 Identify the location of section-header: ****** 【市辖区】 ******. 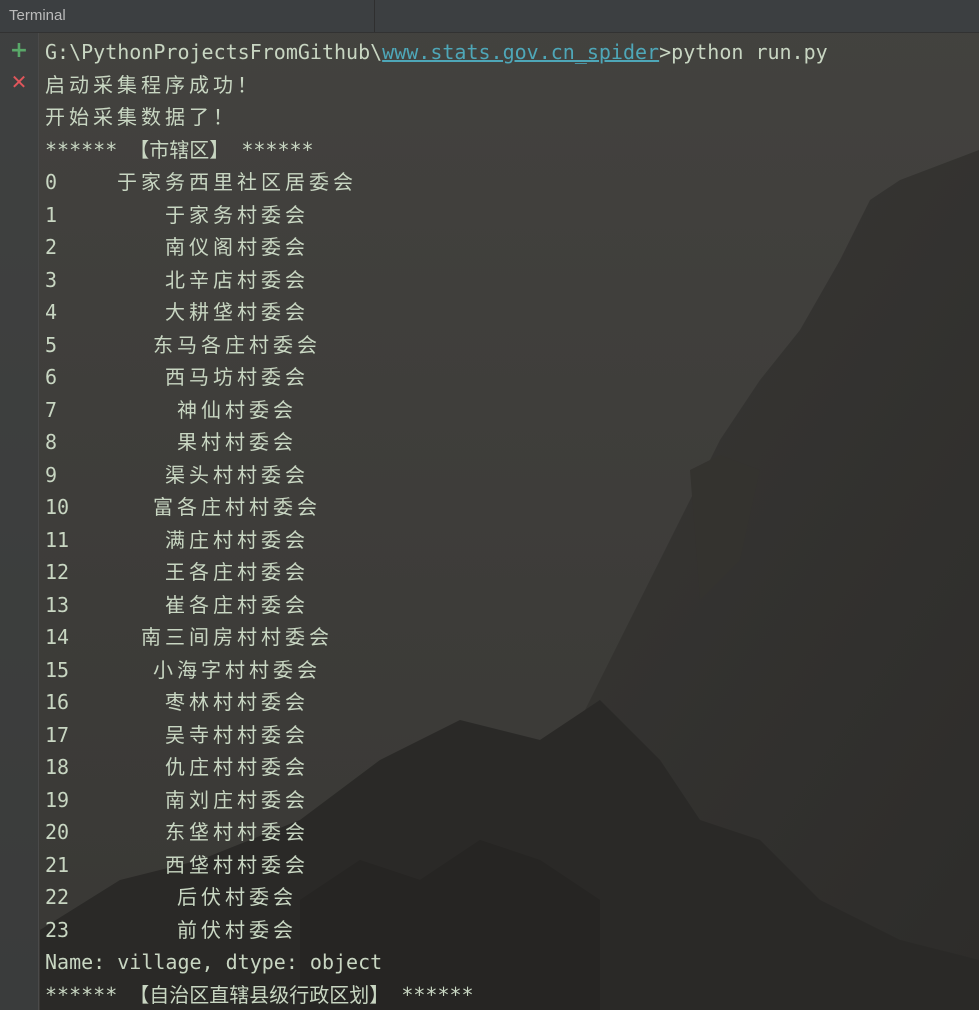
(179, 149).